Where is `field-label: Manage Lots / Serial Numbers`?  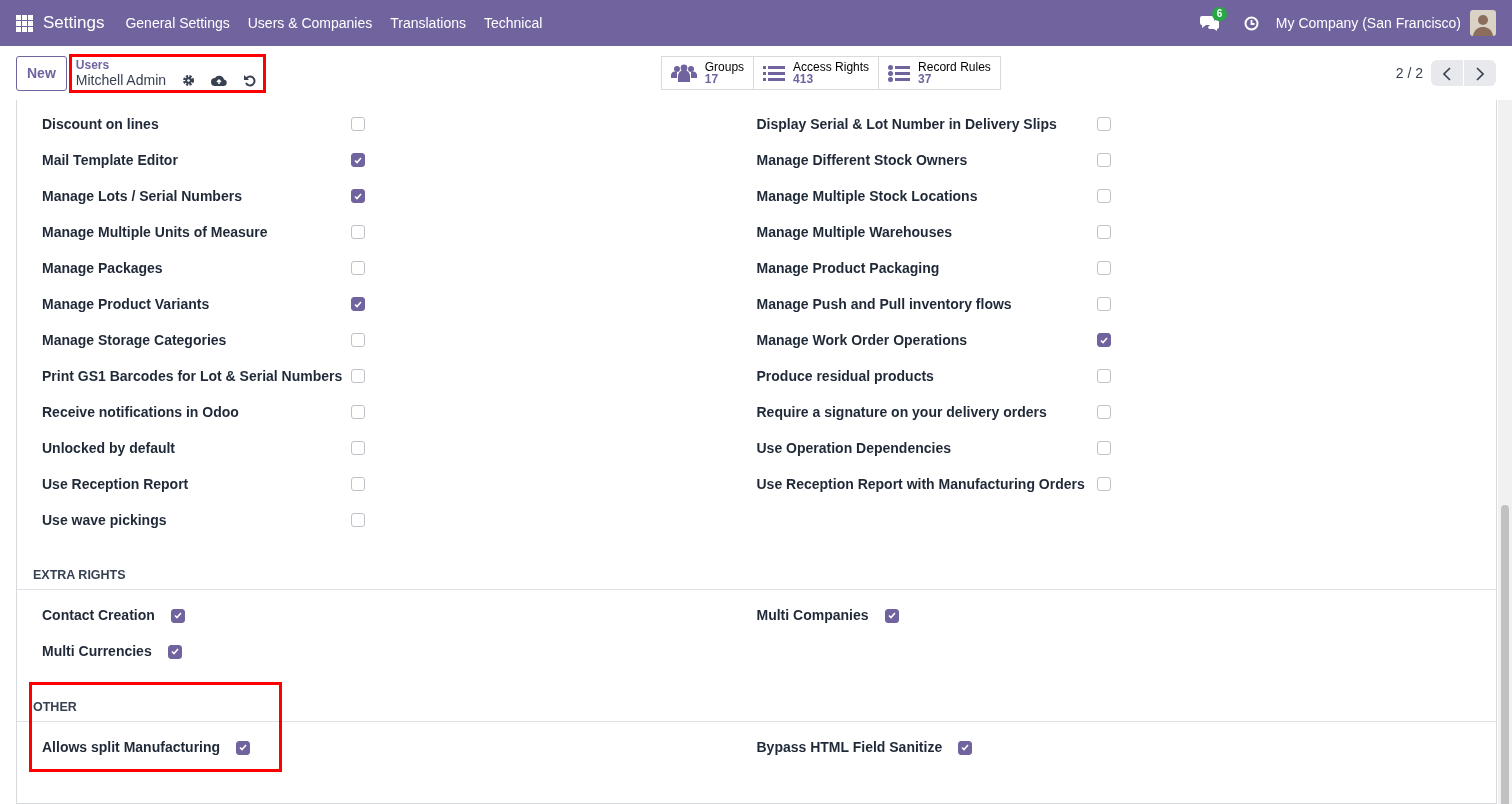 field-label: Manage Lots / Serial Numbers is located at coordinates (142, 196).